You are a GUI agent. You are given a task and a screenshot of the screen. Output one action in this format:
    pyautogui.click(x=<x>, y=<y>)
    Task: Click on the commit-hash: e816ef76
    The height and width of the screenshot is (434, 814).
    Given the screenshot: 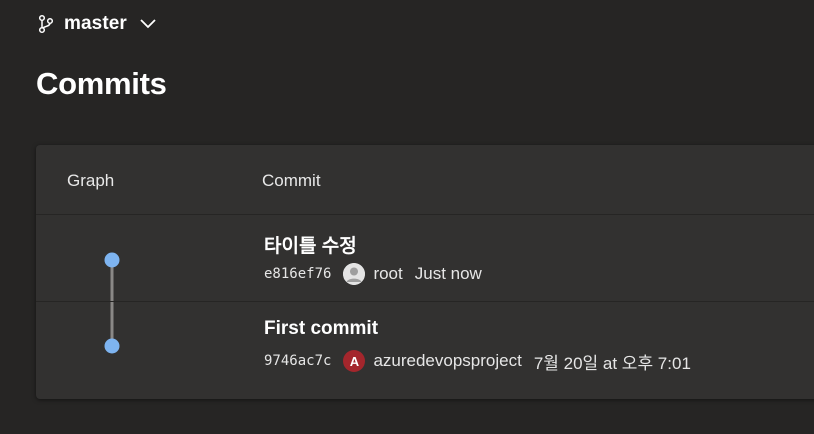 What is the action you would take?
    pyautogui.click(x=297, y=274)
    